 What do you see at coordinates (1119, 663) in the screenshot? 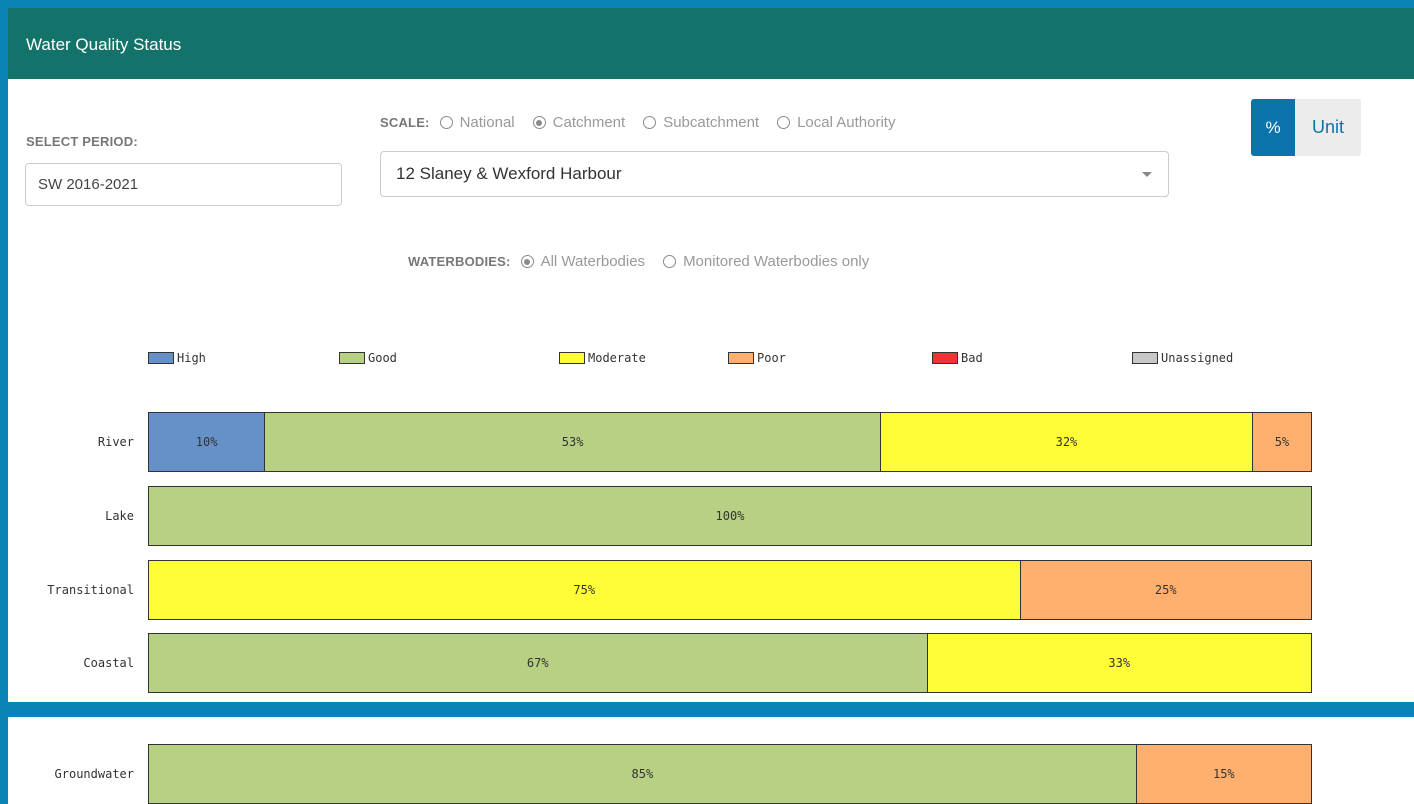
I see `bar-segment-coastal-moderate: 33%` at bounding box center [1119, 663].